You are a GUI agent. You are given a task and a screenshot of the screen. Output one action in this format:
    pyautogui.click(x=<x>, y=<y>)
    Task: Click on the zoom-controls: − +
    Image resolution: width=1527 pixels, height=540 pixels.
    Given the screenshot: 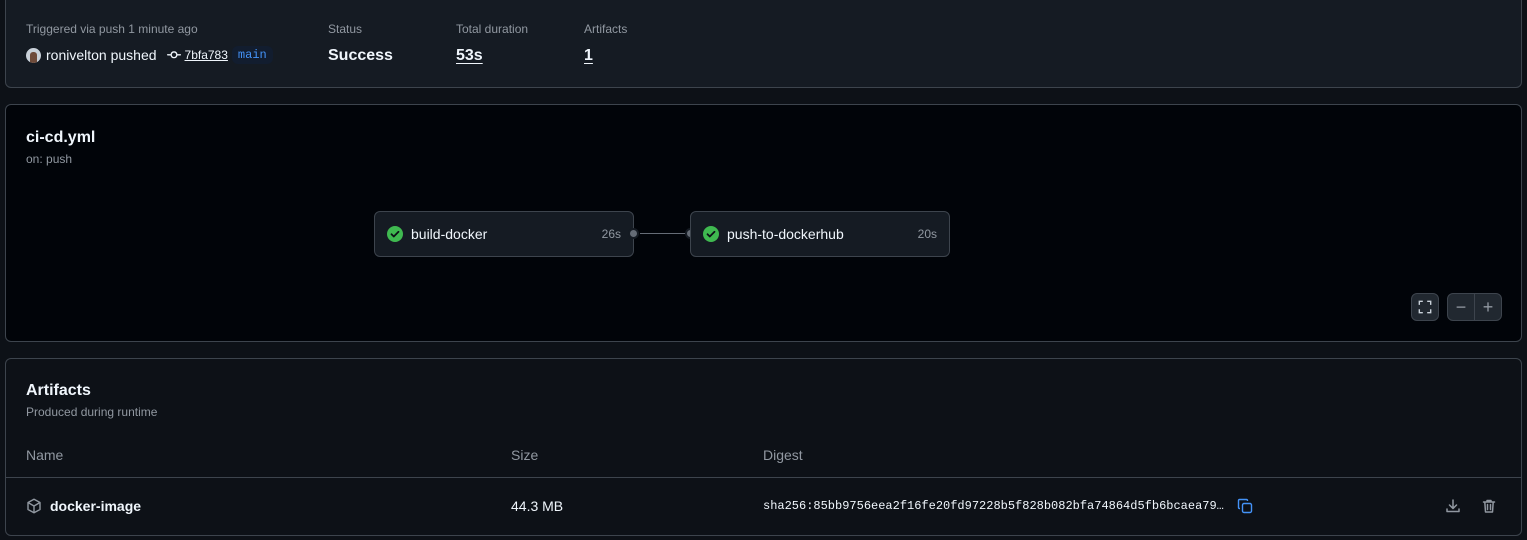 What is the action you would take?
    pyautogui.click(x=1474, y=307)
    